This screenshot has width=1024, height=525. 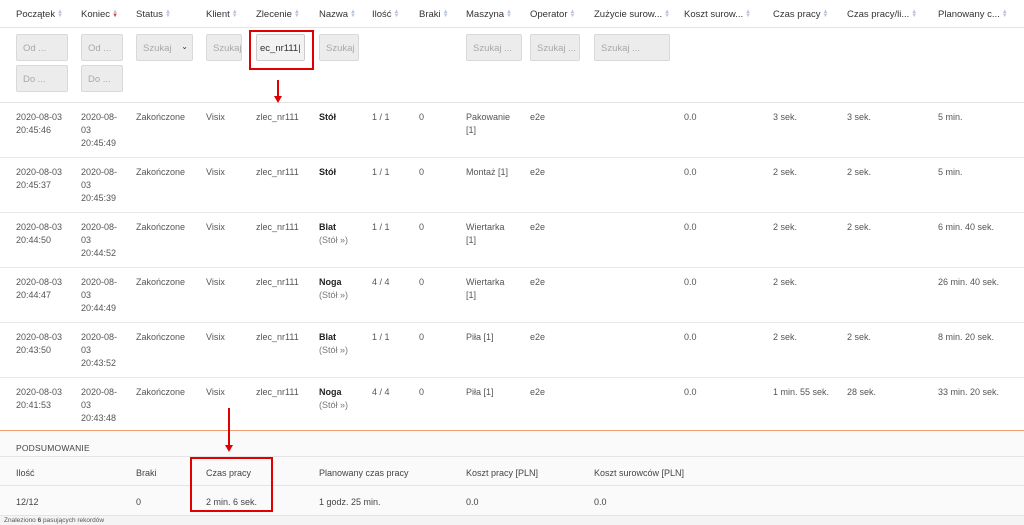 I want to click on operator-cell: e2e, so click(x=538, y=117).